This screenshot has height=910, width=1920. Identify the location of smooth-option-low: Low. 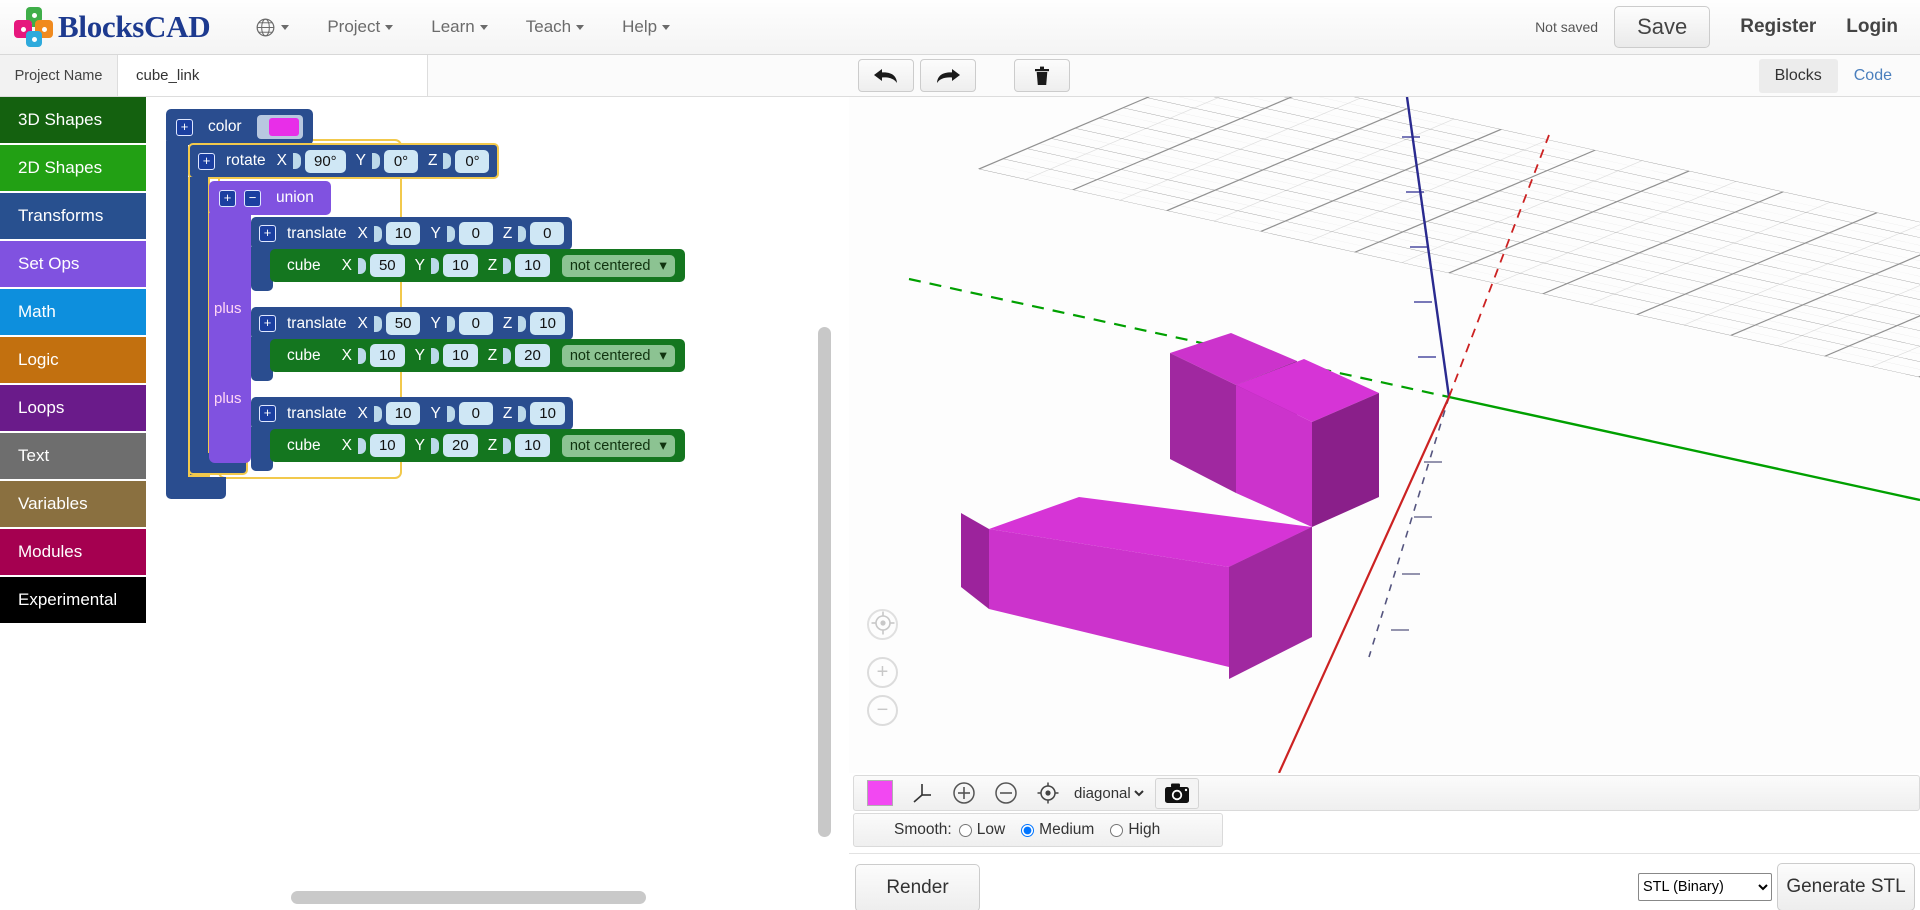
(981, 830).